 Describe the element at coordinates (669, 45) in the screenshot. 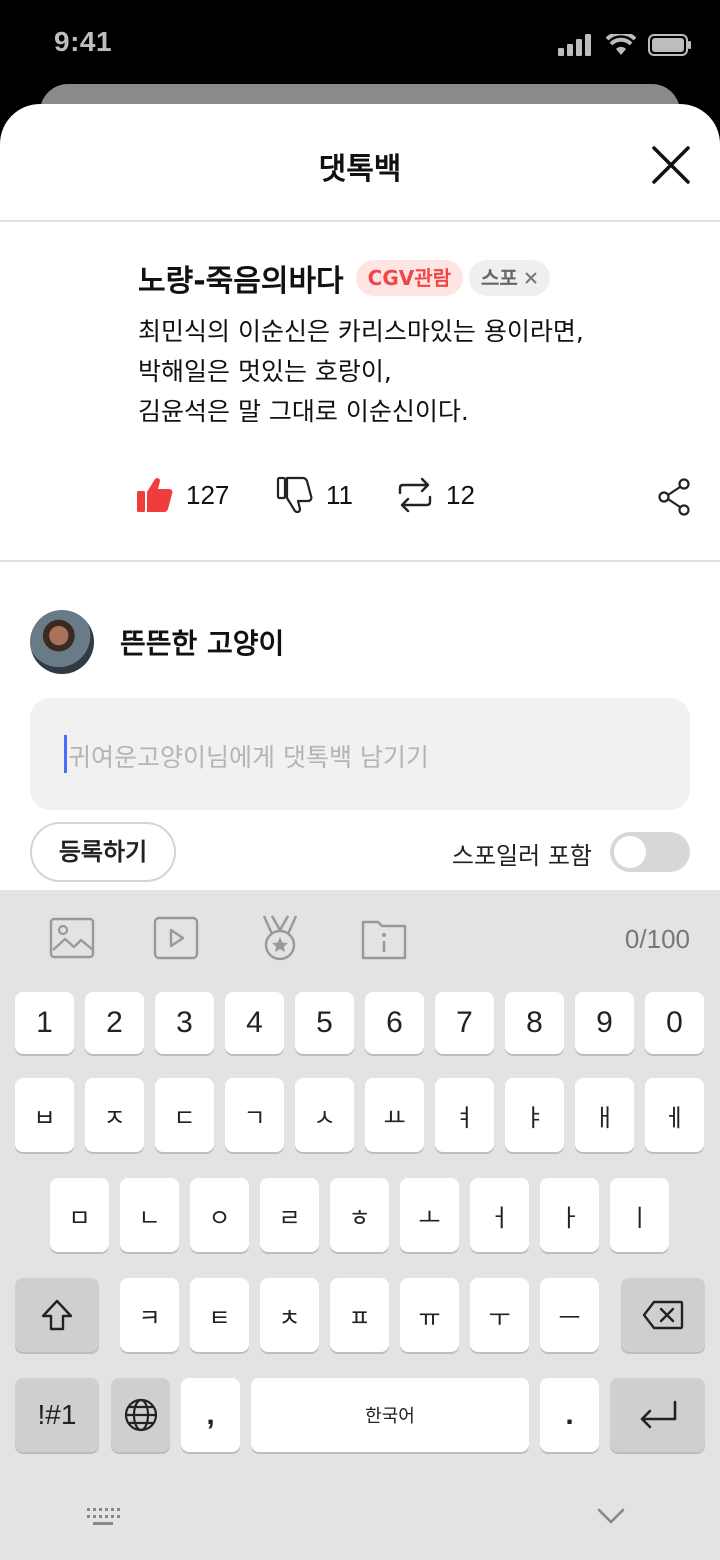

I see `battery-icon` at that location.